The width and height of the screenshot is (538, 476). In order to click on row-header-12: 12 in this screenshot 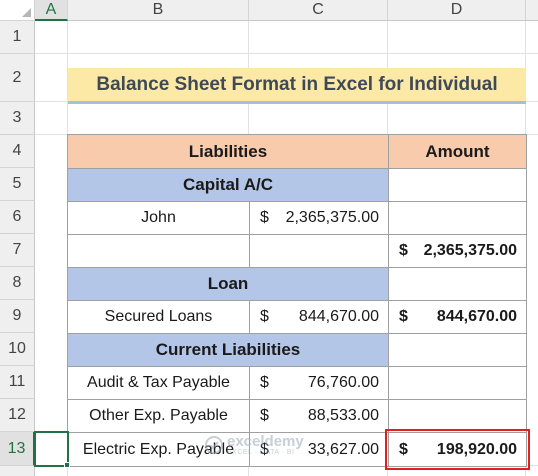, I will do `click(17, 415)`.